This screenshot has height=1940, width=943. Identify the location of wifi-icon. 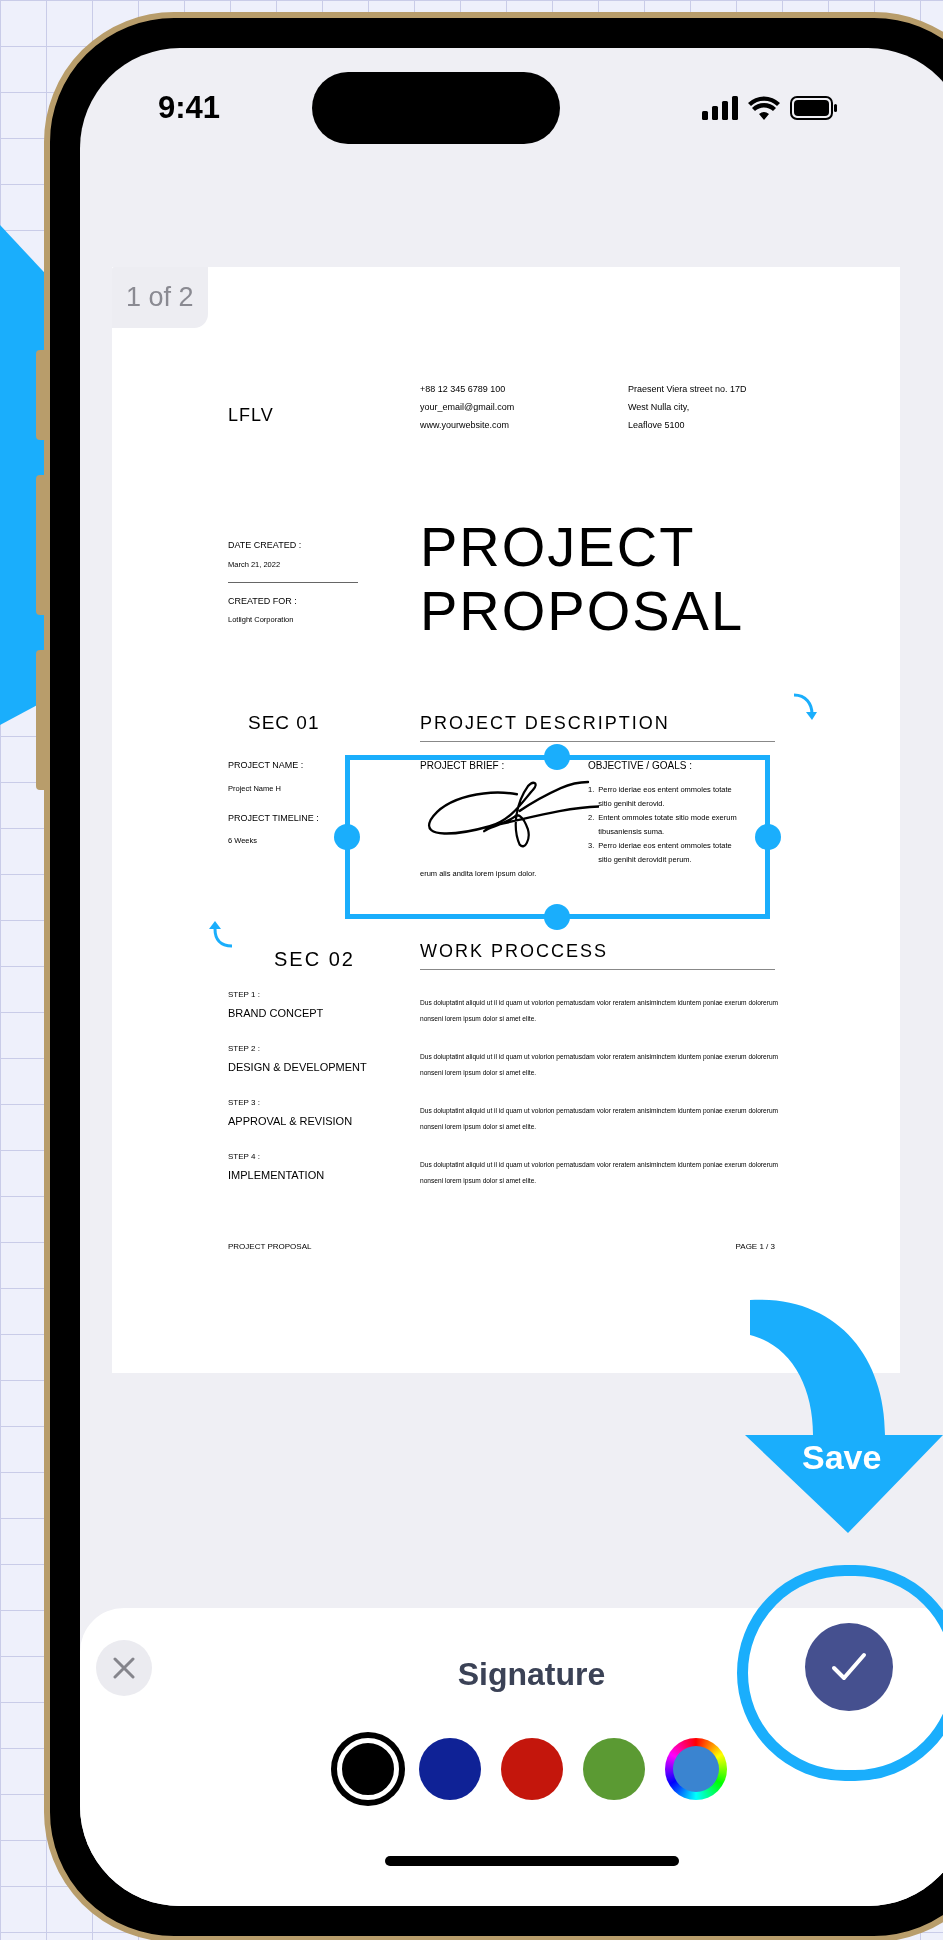
(764, 108).